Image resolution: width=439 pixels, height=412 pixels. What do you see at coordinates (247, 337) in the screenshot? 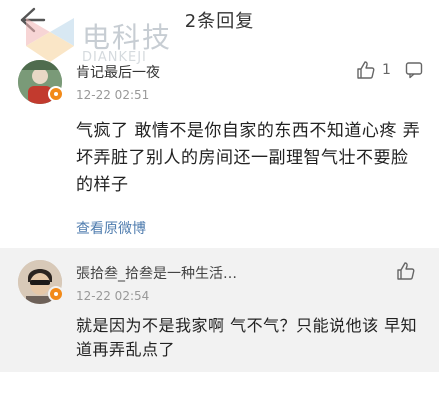
I see `comment-text: 就是因为不是我家啊 气不气？只能说他该 早知道再弄乱点了` at bounding box center [247, 337].